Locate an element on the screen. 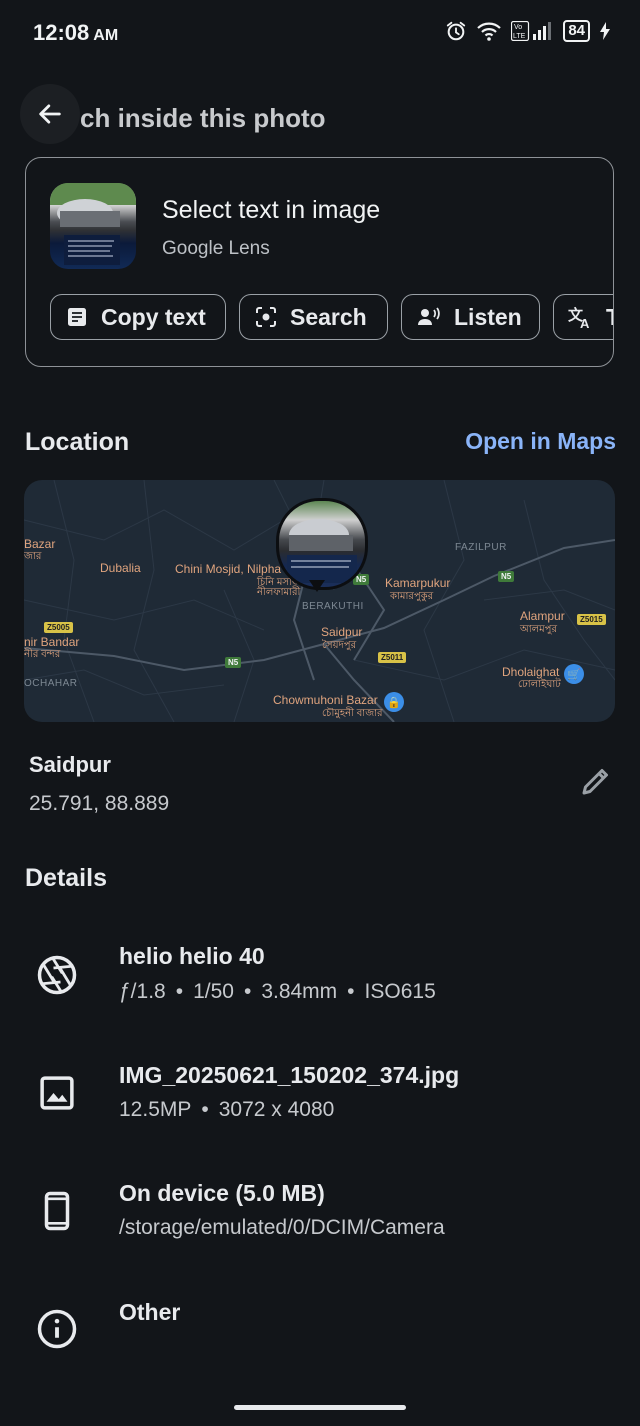 This screenshot has width=640, height=1426. file-name: IMG_20250621_150202_374.jpg is located at coordinates (289, 1075).